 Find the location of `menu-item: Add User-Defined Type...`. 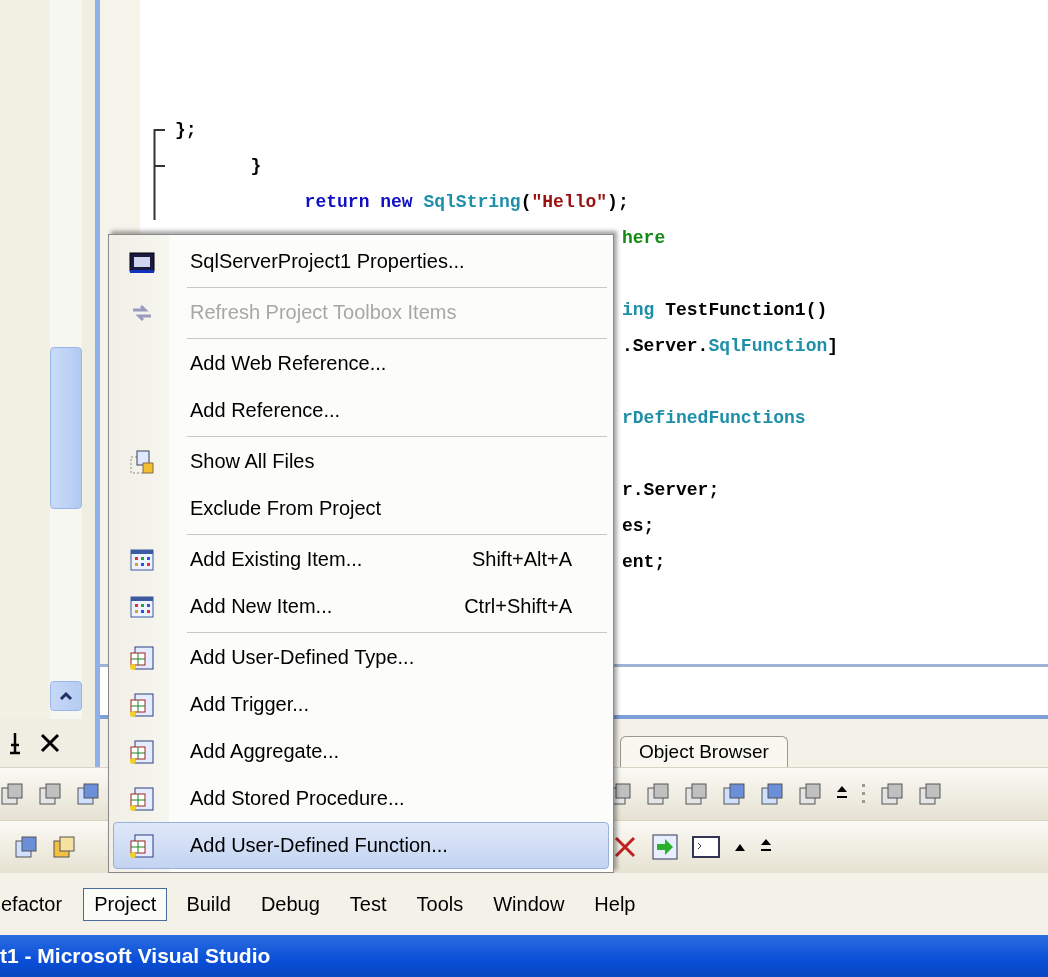

menu-item: Add User-Defined Type... is located at coordinates (361, 657).